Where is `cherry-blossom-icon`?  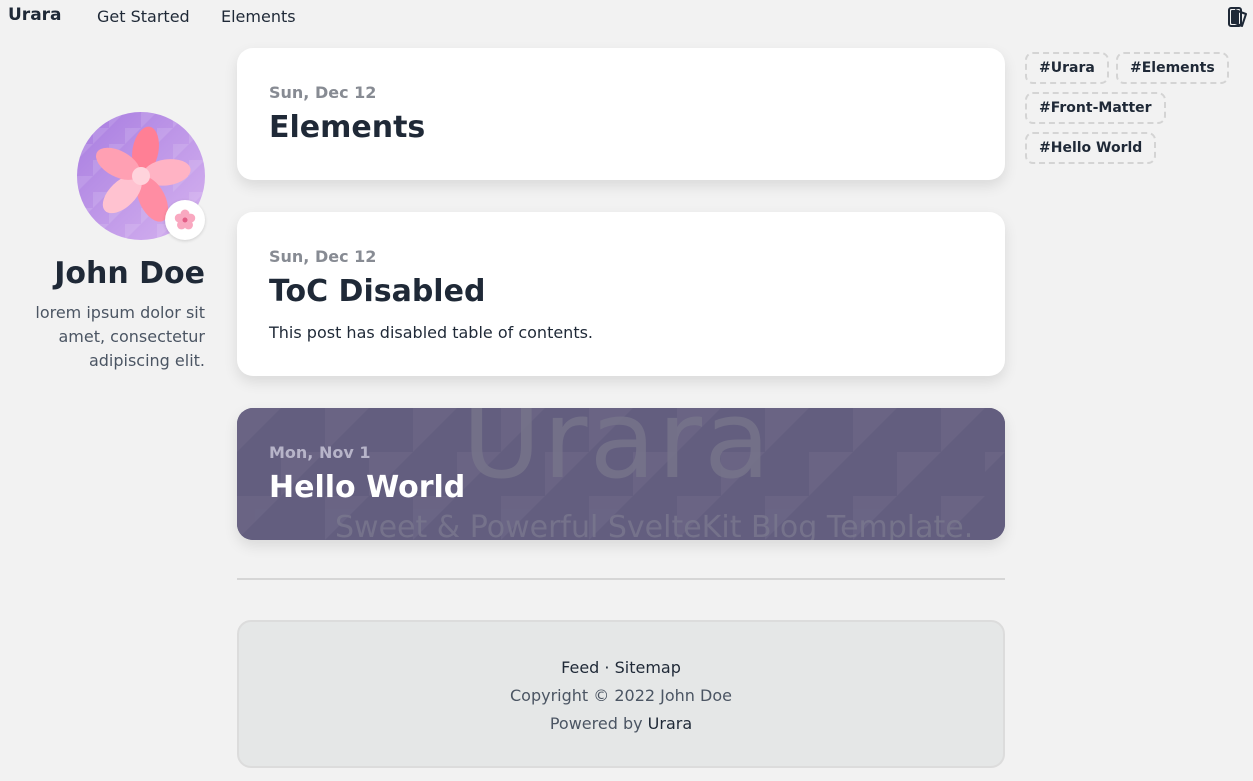 cherry-blossom-icon is located at coordinates (185, 220).